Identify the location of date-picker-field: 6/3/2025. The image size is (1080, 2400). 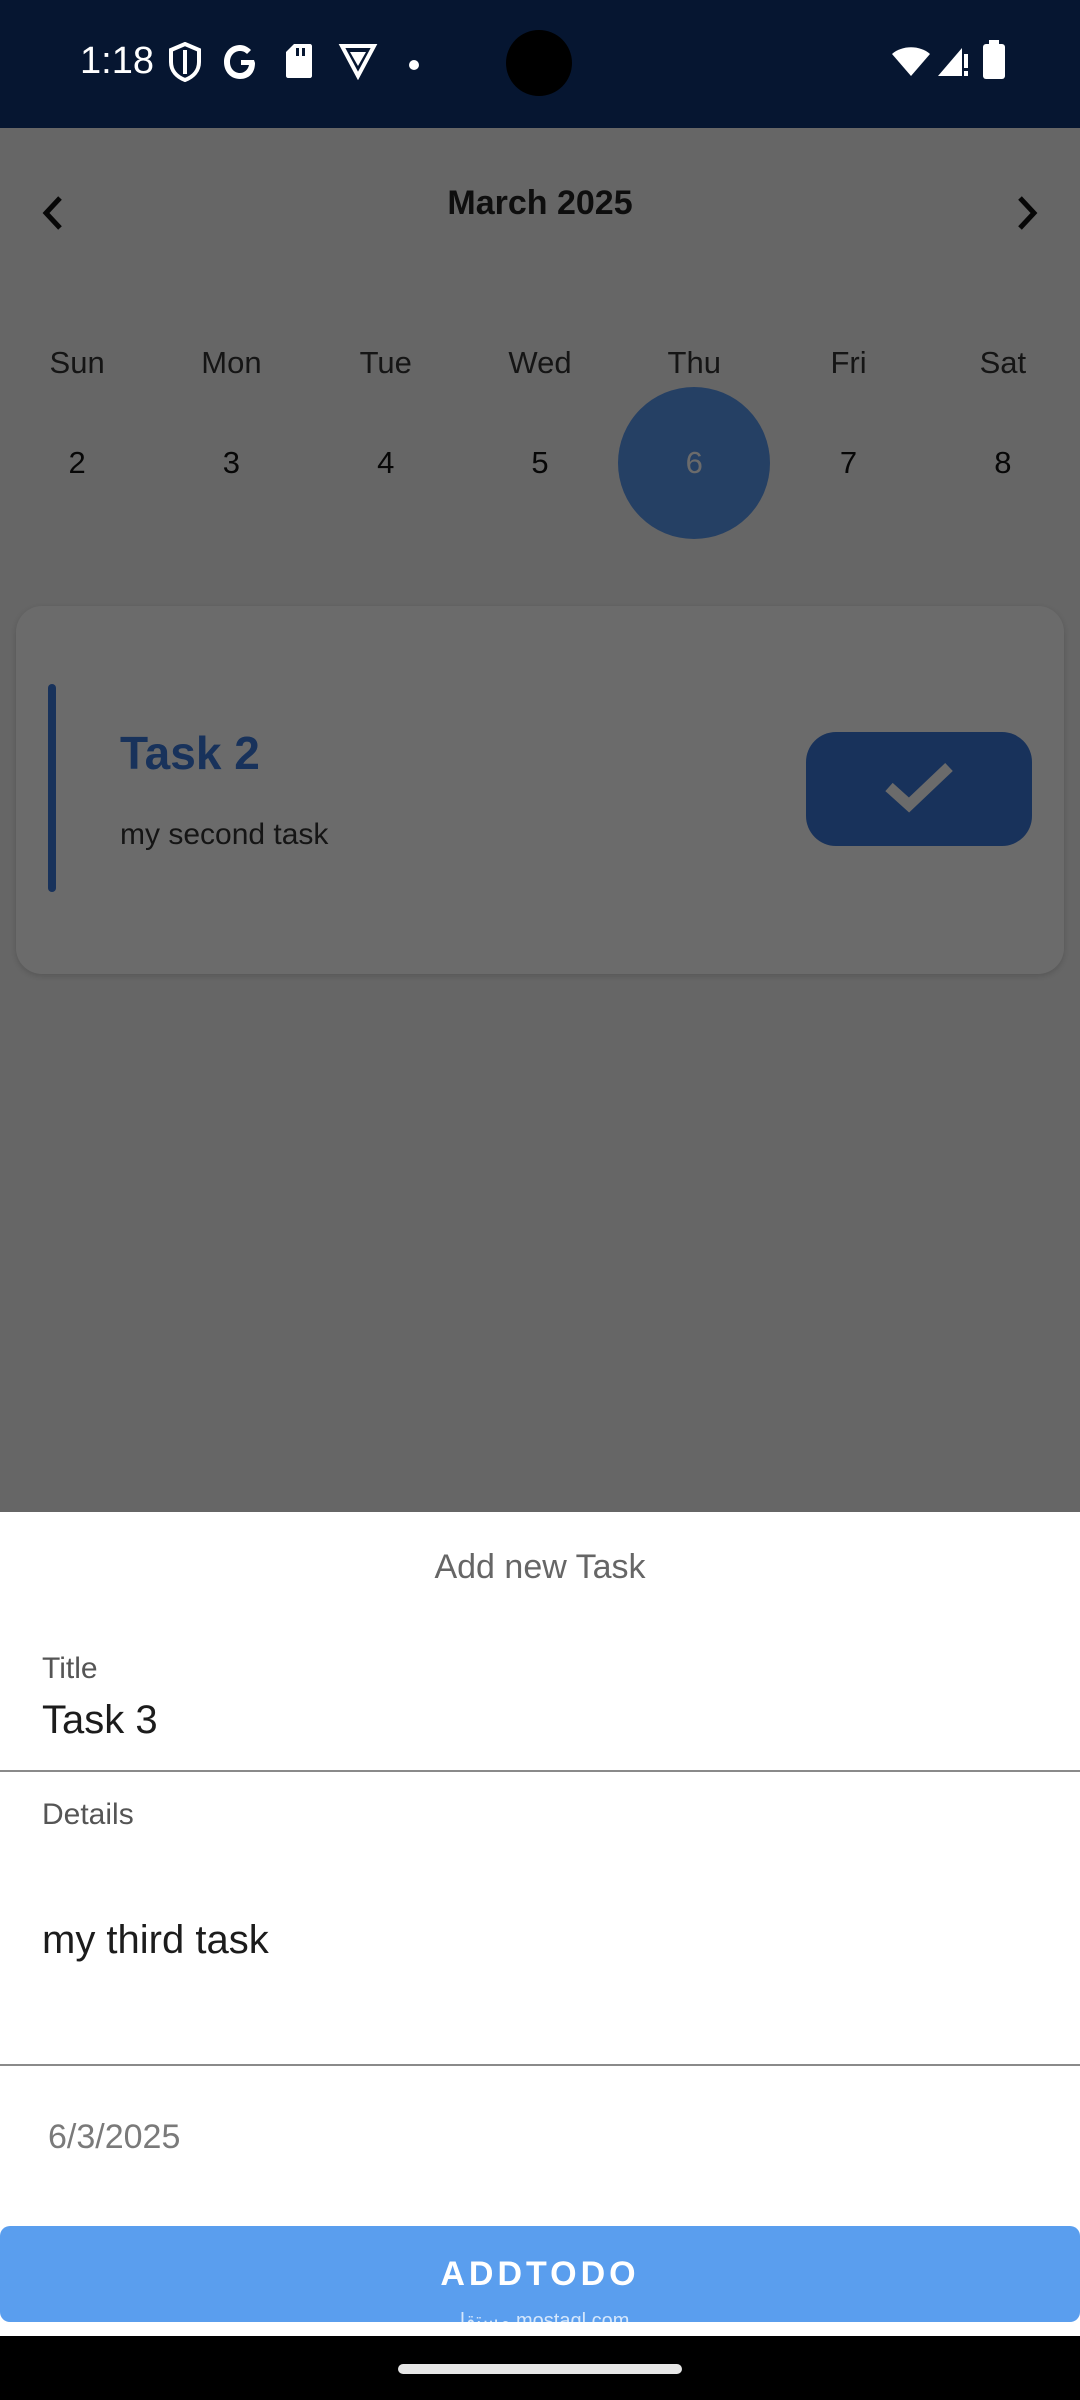
(114, 2137).